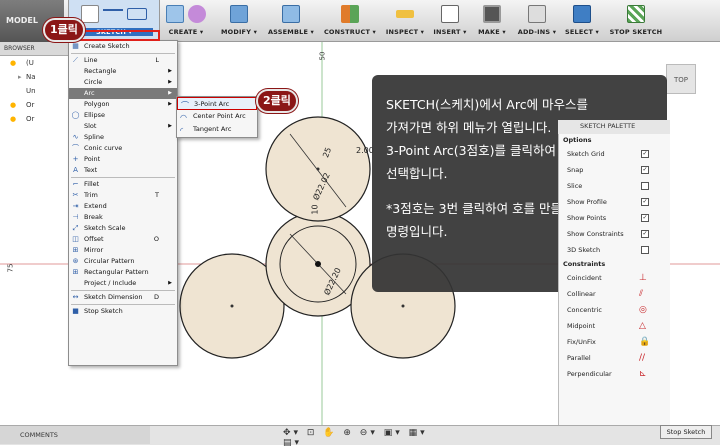 The image size is (720, 448). I want to click on browser-header: BROWSER, so click(34, 49).